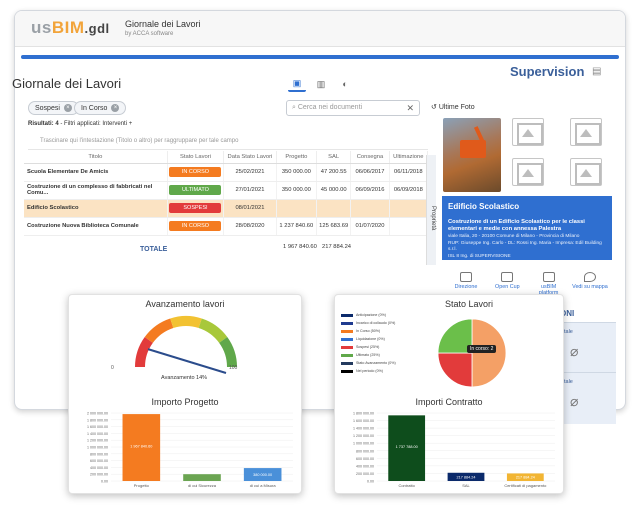 The width and height of the screenshot is (642, 512). What do you see at coordinates (410, 108) in the screenshot?
I see `clear-search-icon: ✕` at bounding box center [410, 108].